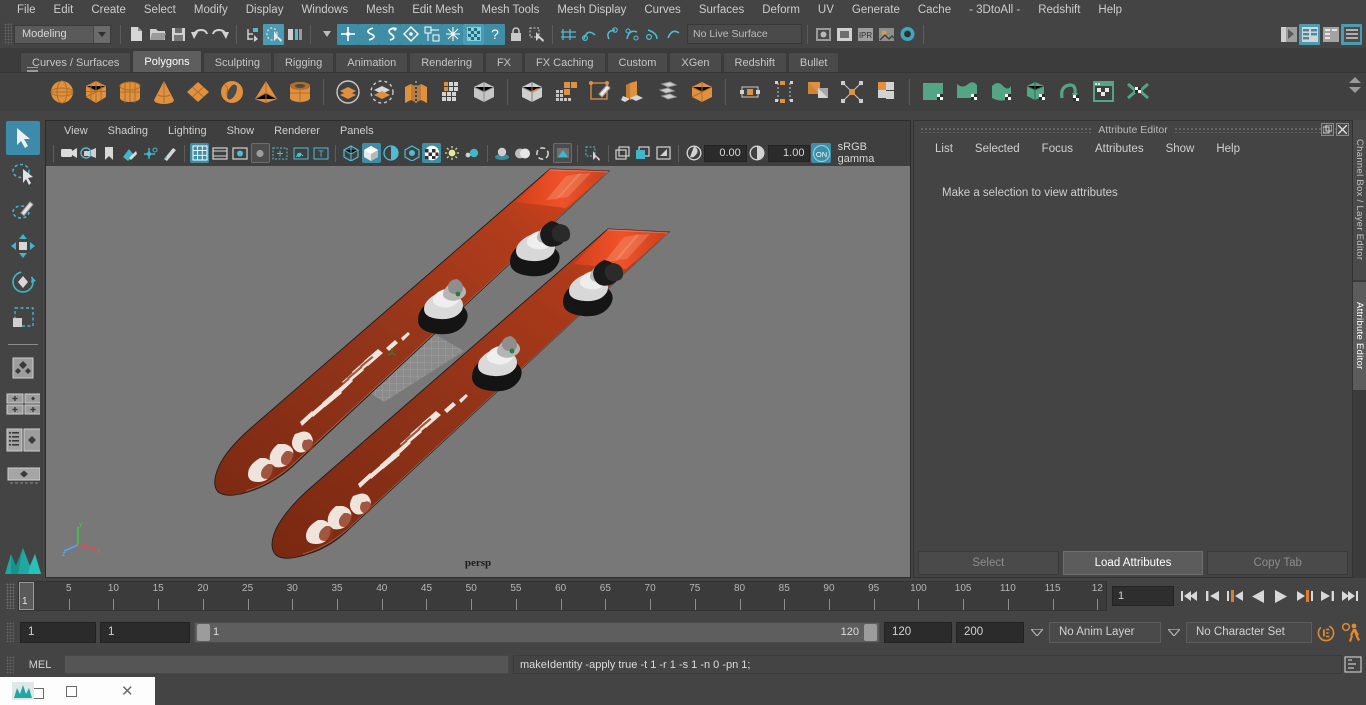 The height and width of the screenshot is (705, 1366). Describe the element at coordinates (350, 153) in the screenshot. I see `wireframe-shading-icon` at that location.